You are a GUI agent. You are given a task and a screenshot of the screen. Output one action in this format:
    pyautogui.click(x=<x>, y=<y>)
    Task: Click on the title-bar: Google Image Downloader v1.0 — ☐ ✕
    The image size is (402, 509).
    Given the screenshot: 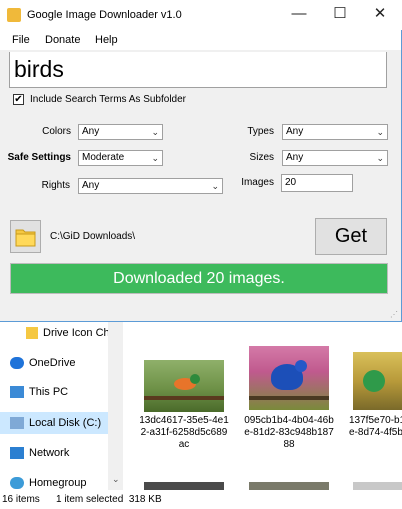 What is the action you would take?
    pyautogui.click(x=201, y=15)
    